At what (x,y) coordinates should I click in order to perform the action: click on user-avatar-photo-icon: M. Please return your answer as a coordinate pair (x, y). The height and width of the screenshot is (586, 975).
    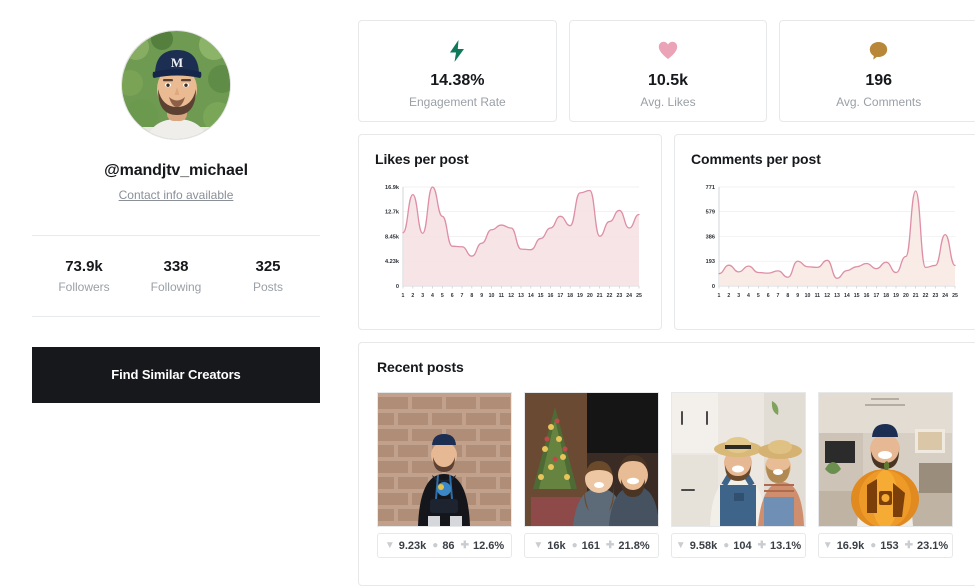
    Looking at the image, I should click on (176, 85).